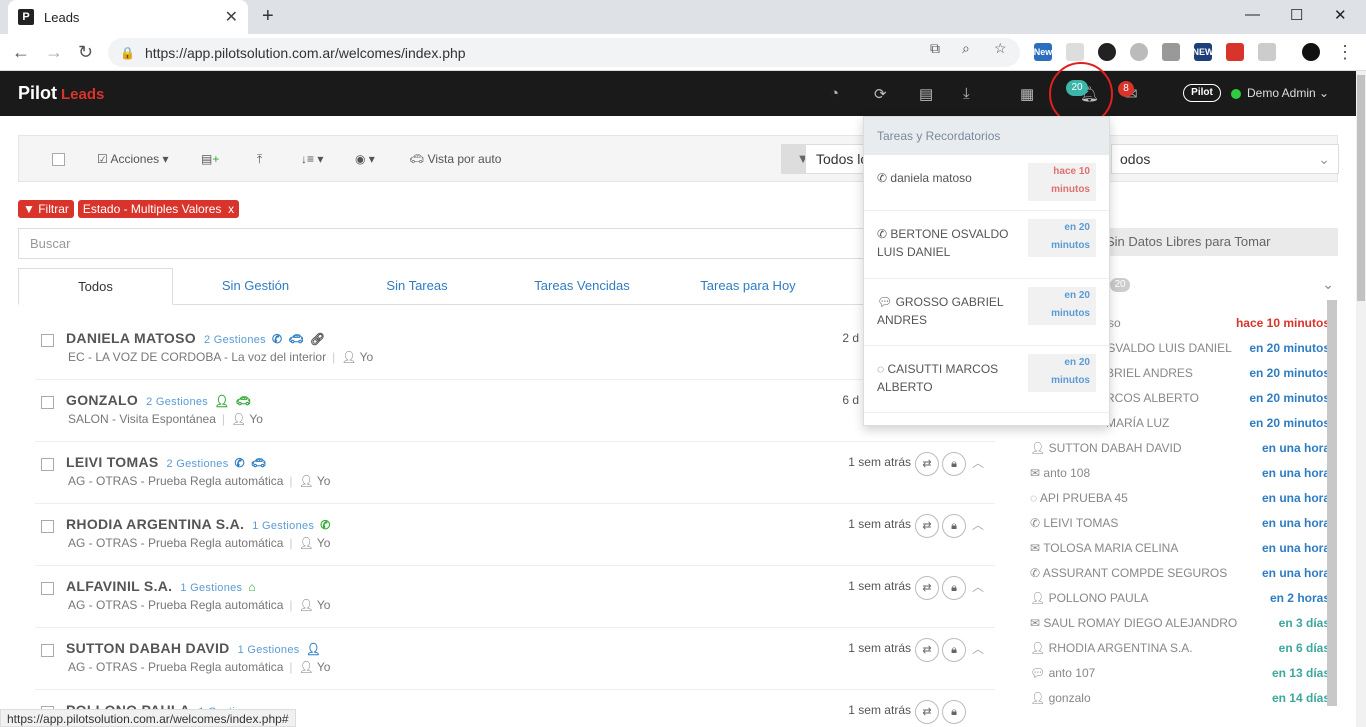 This screenshot has width=1366, height=727. What do you see at coordinates (1225, 159) in the screenshot?
I see `owner-select: odos ⌄` at bounding box center [1225, 159].